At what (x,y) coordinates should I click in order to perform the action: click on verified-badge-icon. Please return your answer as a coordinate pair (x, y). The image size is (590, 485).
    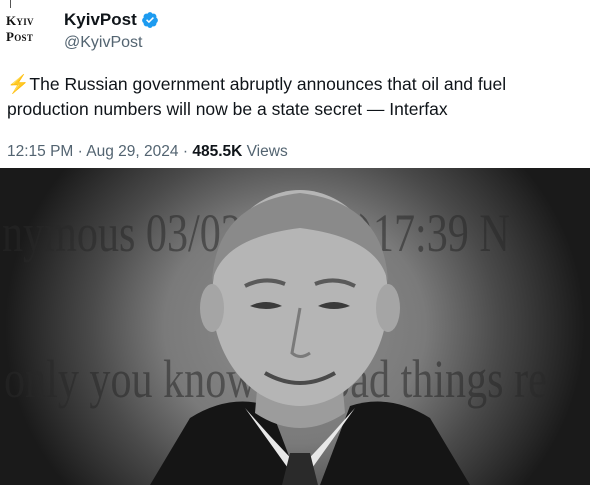
    Looking at the image, I should click on (149, 20).